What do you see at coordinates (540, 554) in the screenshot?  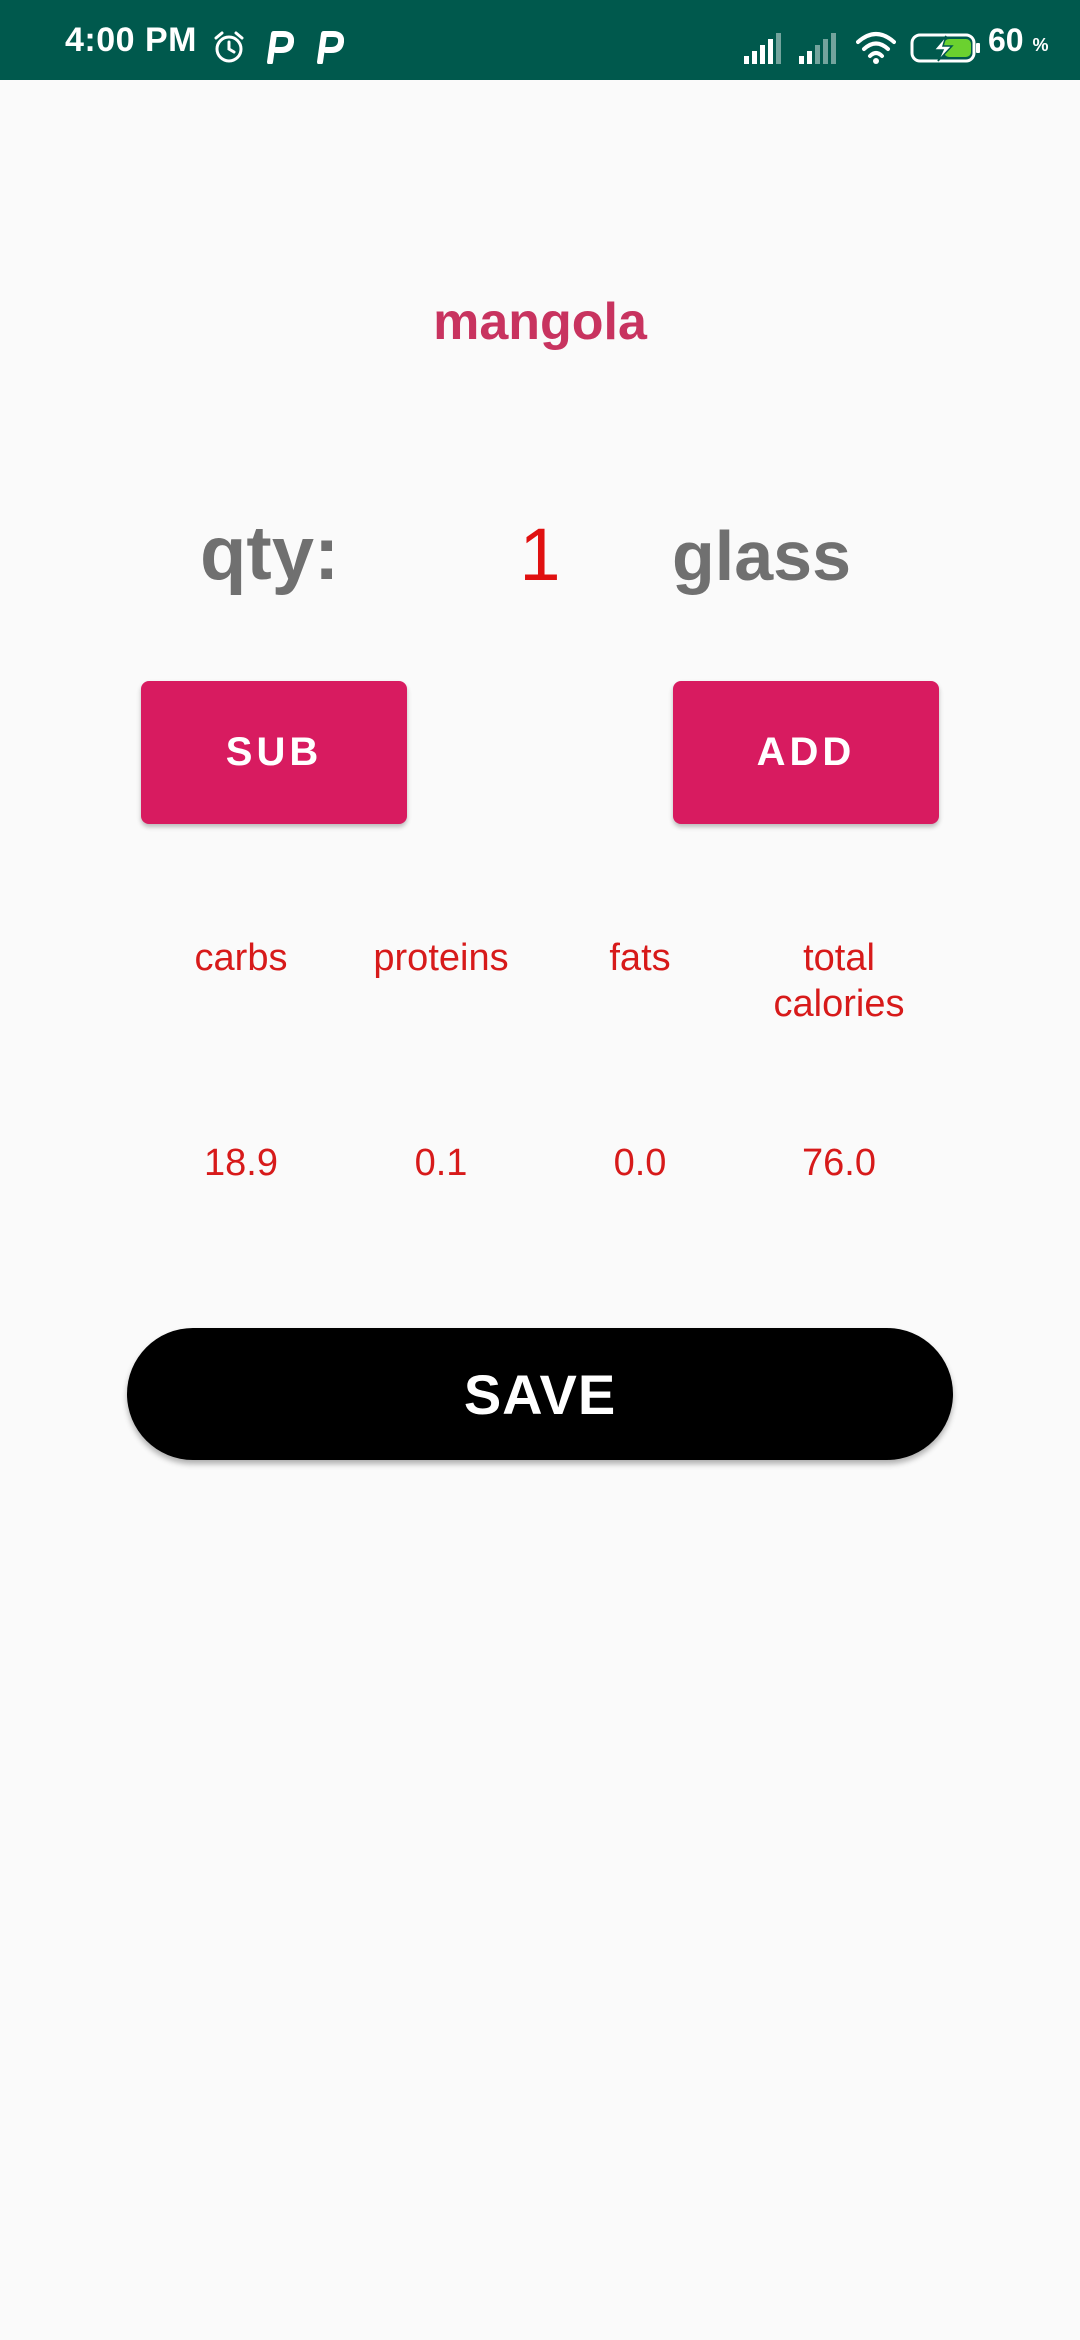 I see `qty-value: 1` at bounding box center [540, 554].